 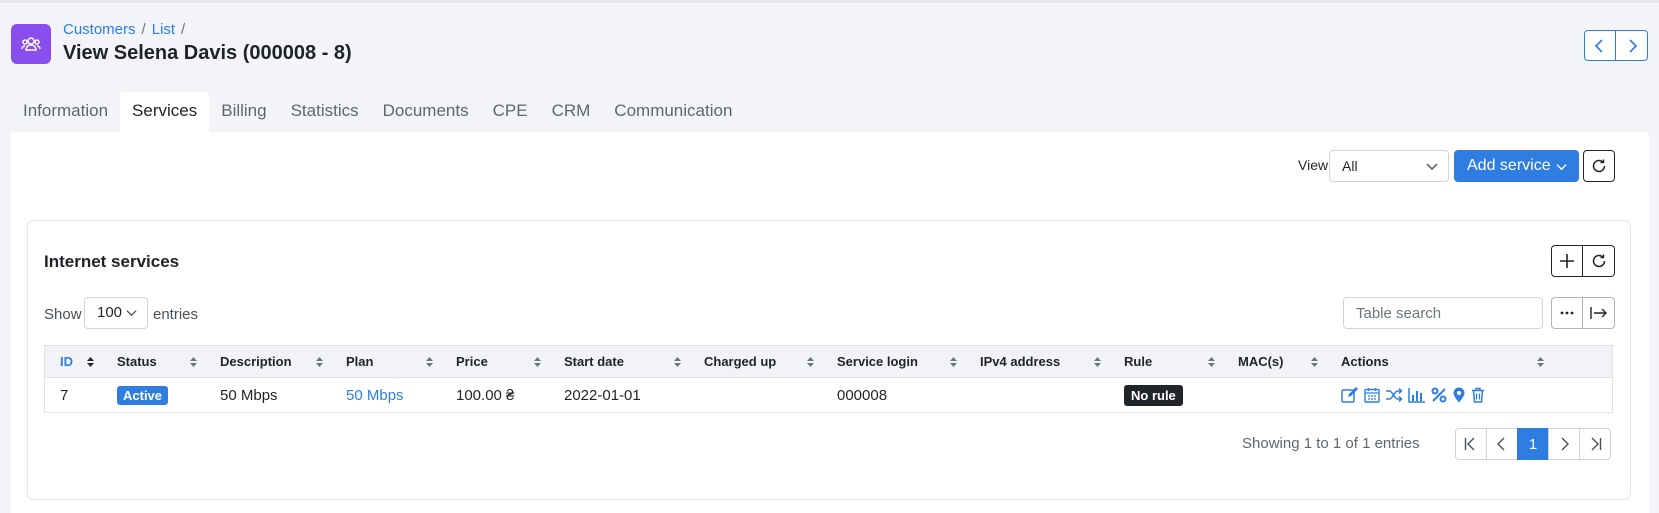 I want to click on trash-icon, so click(x=1478, y=395).